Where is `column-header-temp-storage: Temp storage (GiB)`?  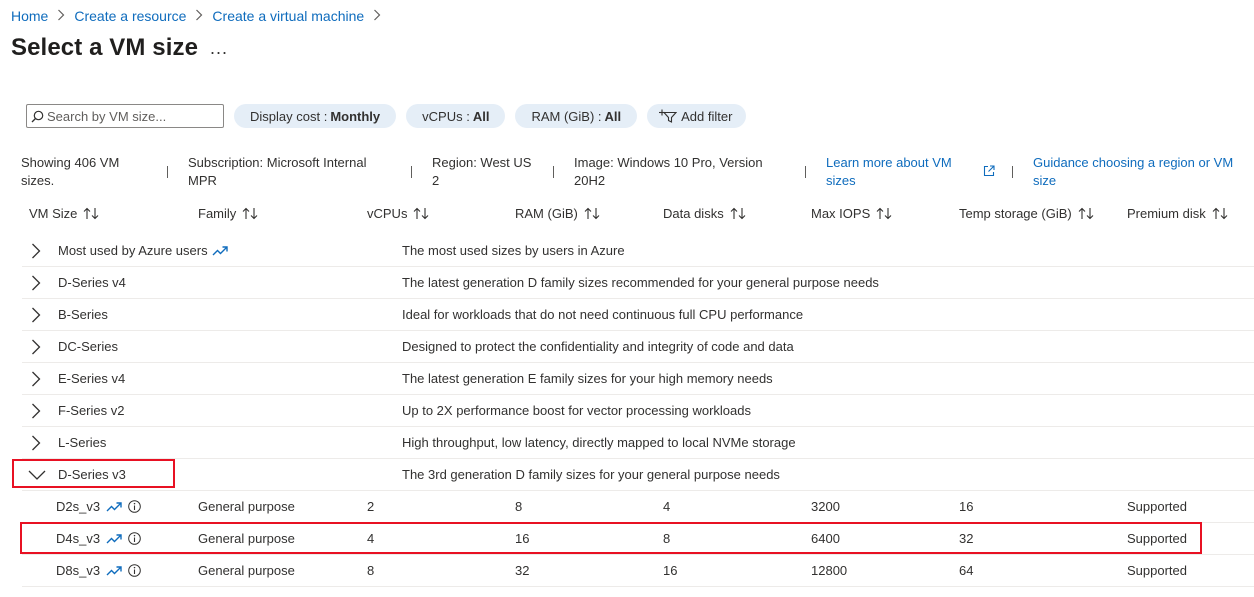
column-header-temp-storage: Temp storage (GiB) is located at coordinates (1026, 213).